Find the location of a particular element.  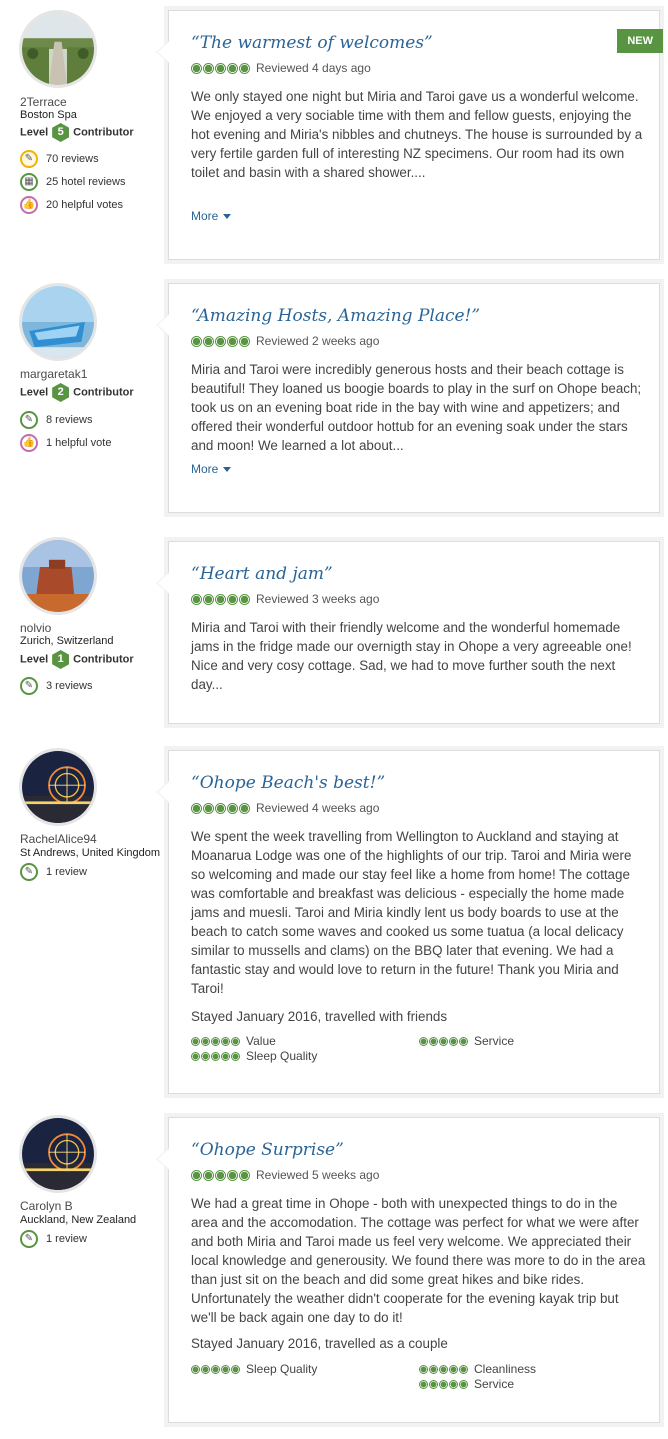

review-title: “Ohope Surprise” is located at coordinates (267, 1150).